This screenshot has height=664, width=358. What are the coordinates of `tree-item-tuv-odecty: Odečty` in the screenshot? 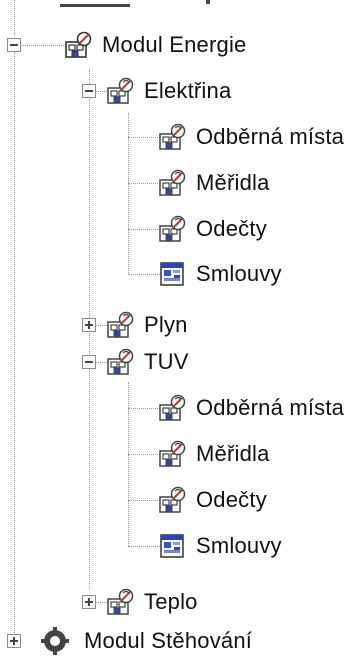 It's located at (212, 500).